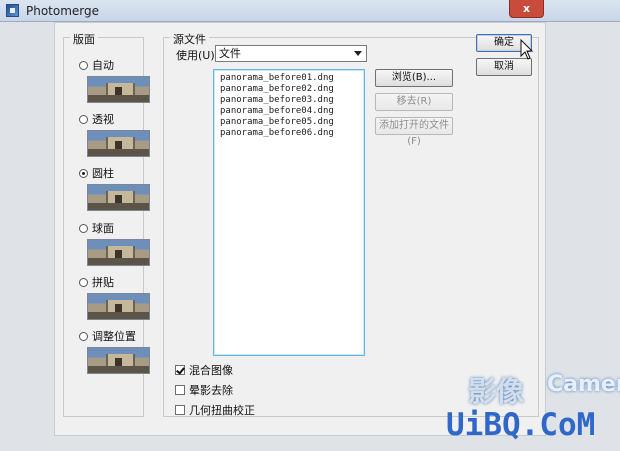 The image size is (620, 451). I want to click on layout-group: 版面 自动 透视 圆柱 球面 拼贴 调整位置, so click(106, 224).